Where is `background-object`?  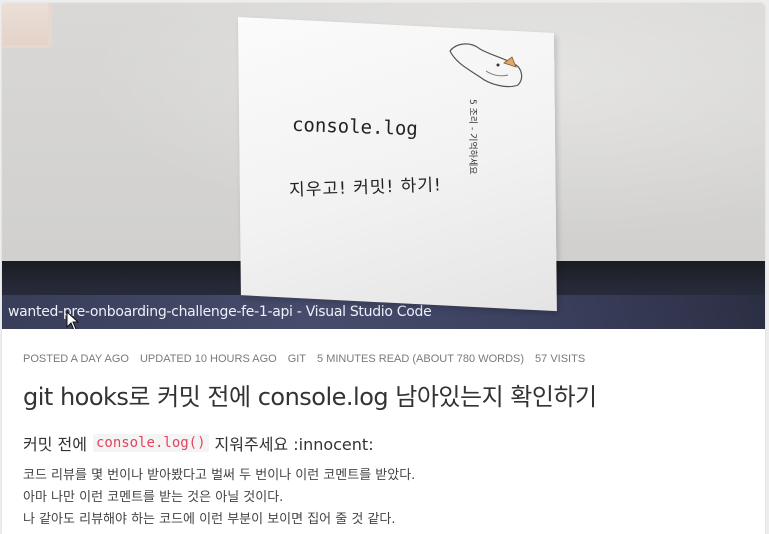
background-object is located at coordinates (27, 25).